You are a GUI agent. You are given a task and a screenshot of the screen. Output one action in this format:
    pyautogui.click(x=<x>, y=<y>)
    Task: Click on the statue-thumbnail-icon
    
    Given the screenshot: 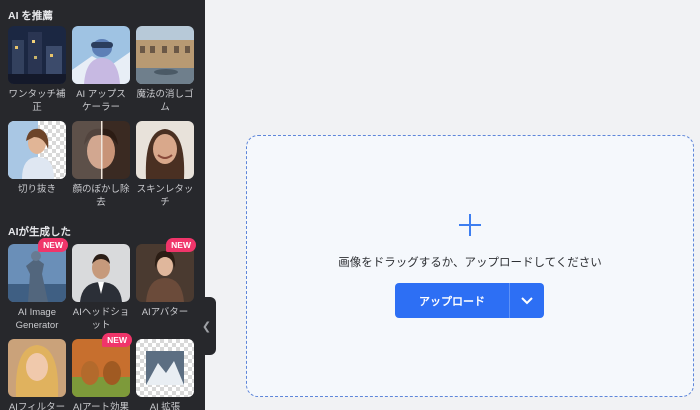 What is the action you would take?
    pyautogui.click(x=37, y=273)
    